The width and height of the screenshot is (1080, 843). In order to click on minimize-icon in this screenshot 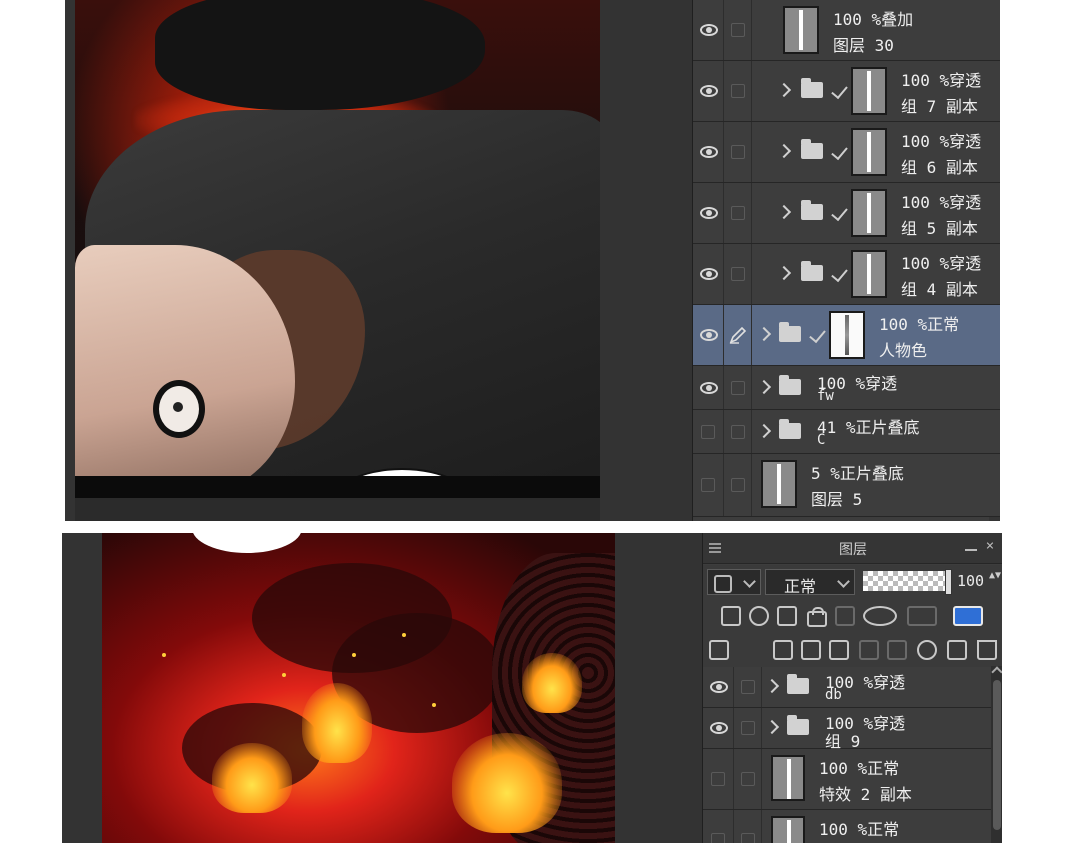, I will do `click(971, 550)`.